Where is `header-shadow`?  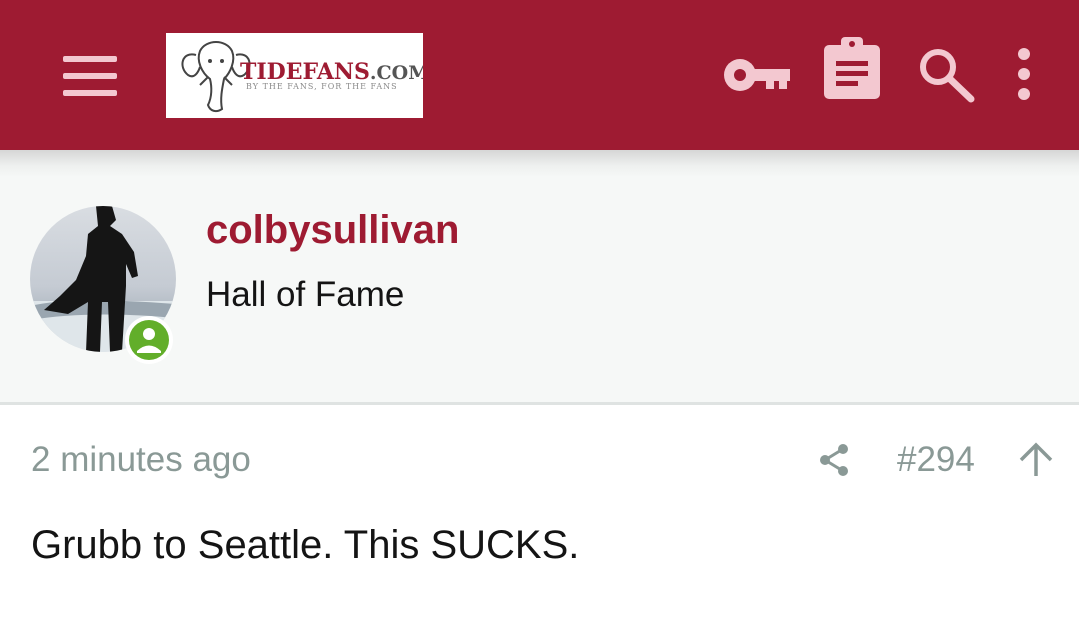 header-shadow is located at coordinates (539, 163).